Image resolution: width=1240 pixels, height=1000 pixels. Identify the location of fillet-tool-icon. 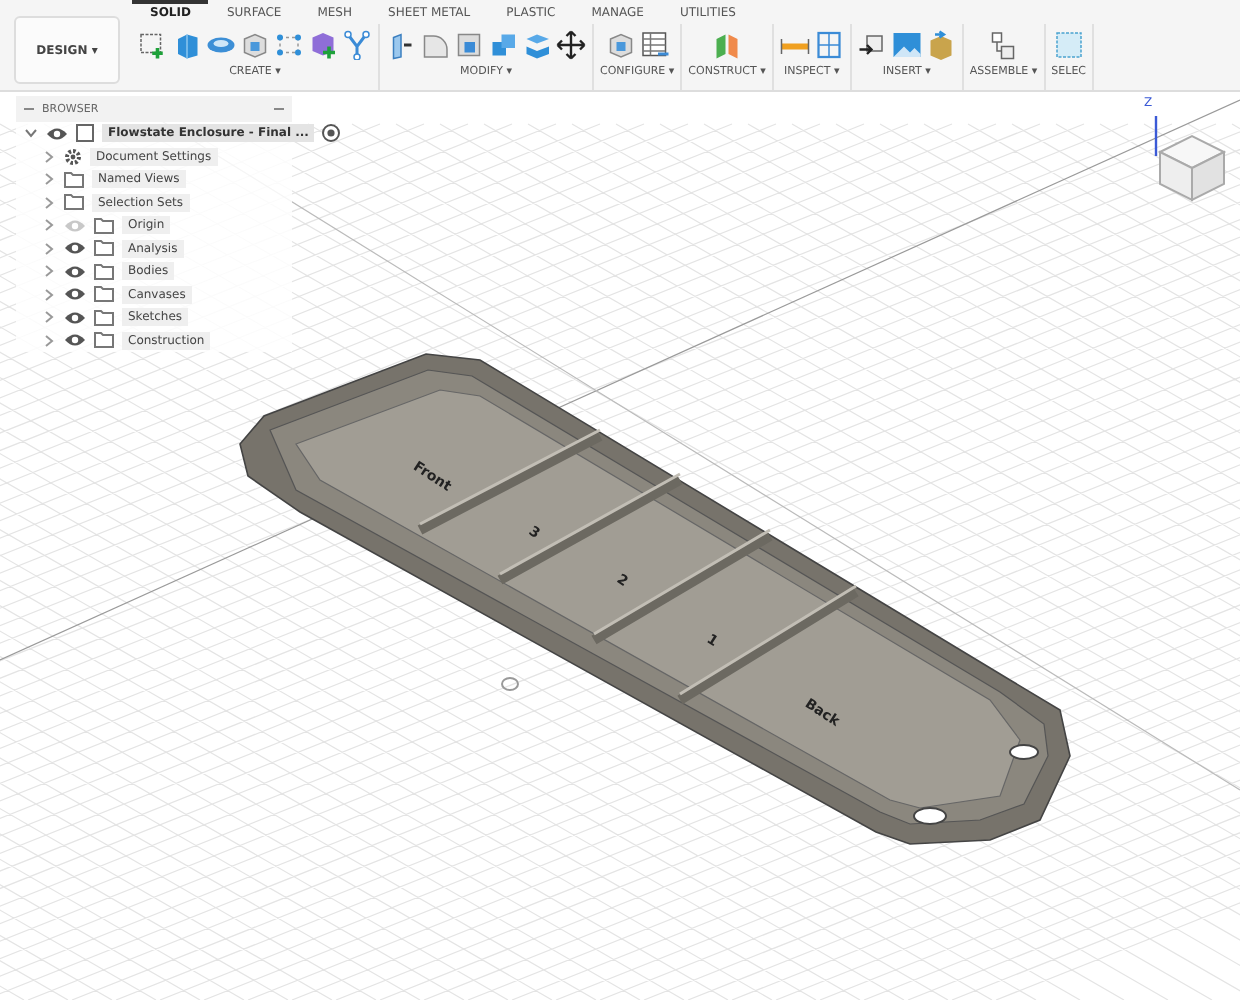
(435, 45).